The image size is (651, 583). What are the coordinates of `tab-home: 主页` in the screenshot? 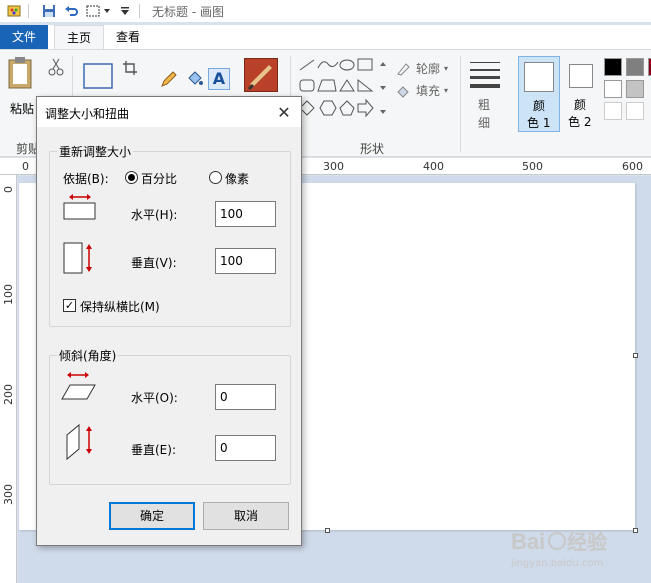 It's located at (79, 37).